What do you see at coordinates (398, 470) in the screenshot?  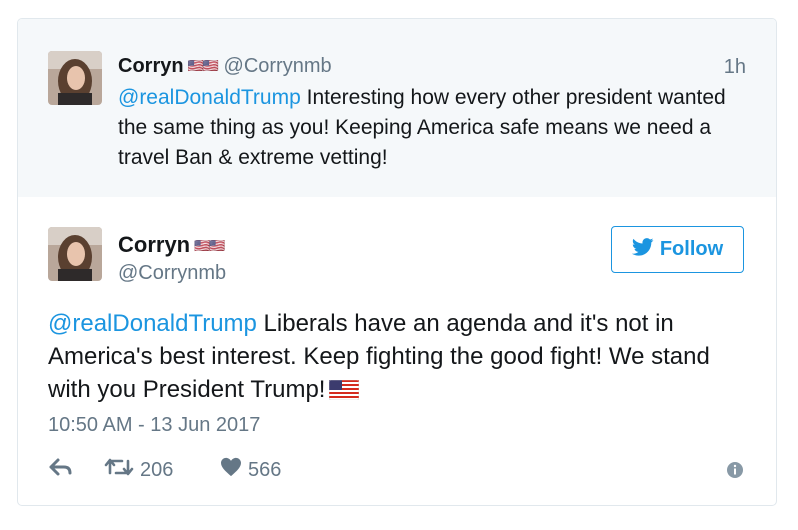 I see `tweet-actions: 206 566` at bounding box center [398, 470].